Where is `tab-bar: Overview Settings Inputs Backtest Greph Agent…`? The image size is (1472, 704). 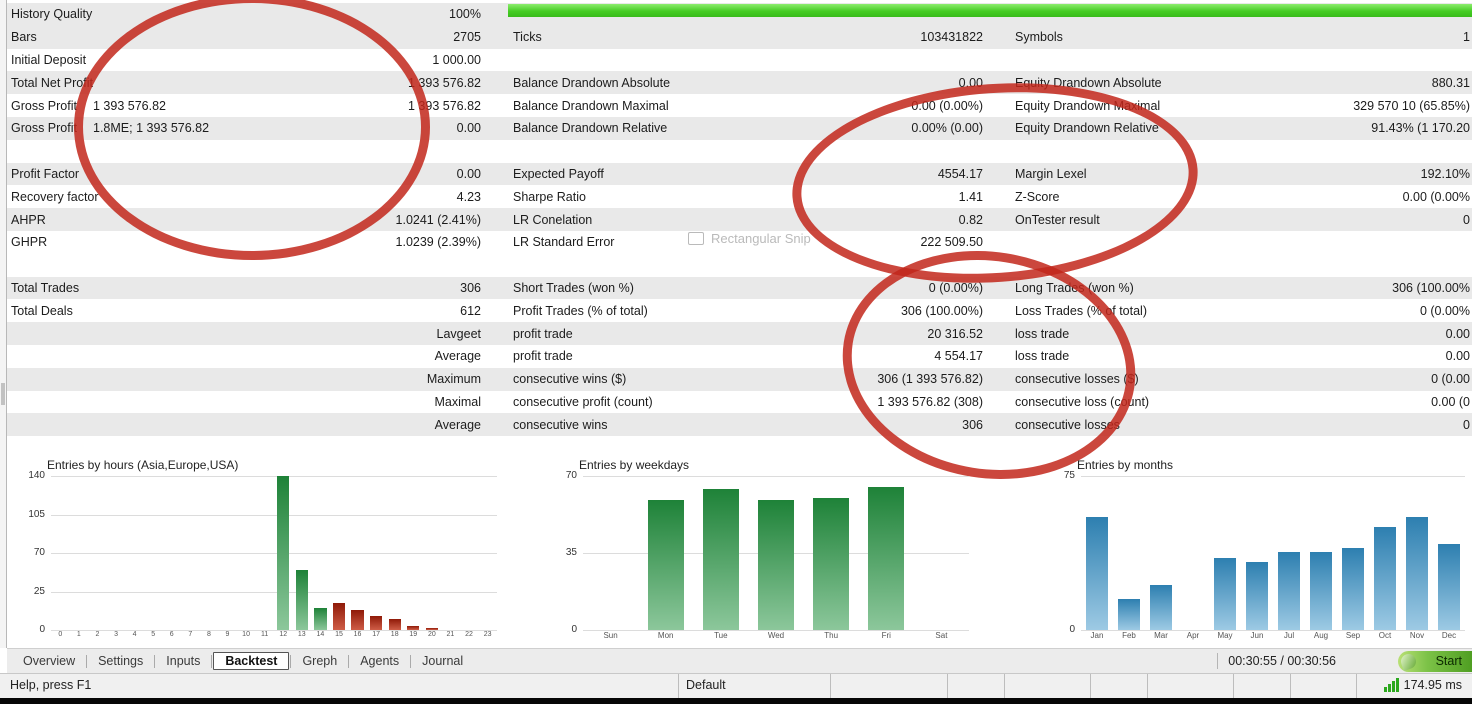
tab-bar: Overview Settings Inputs Backtest Greph Agent… is located at coordinates (739, 660).